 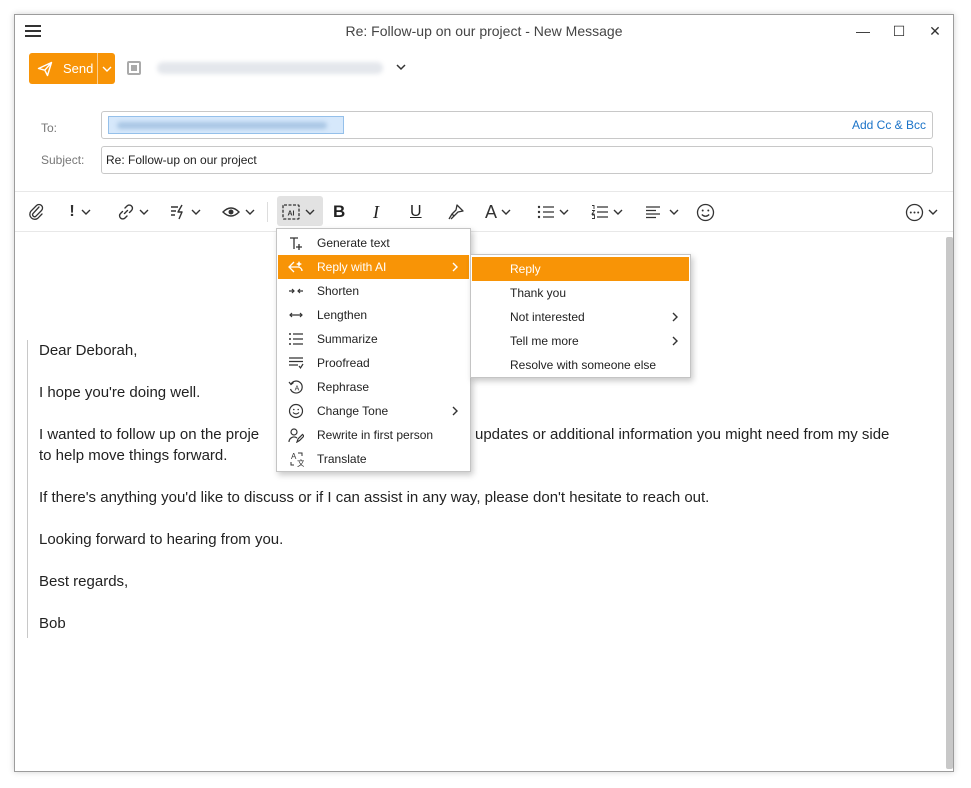 What do you see at coordinates (185, 212) in the screenshot?
I see `quick-parts-button` at bounding box center [185, 212].